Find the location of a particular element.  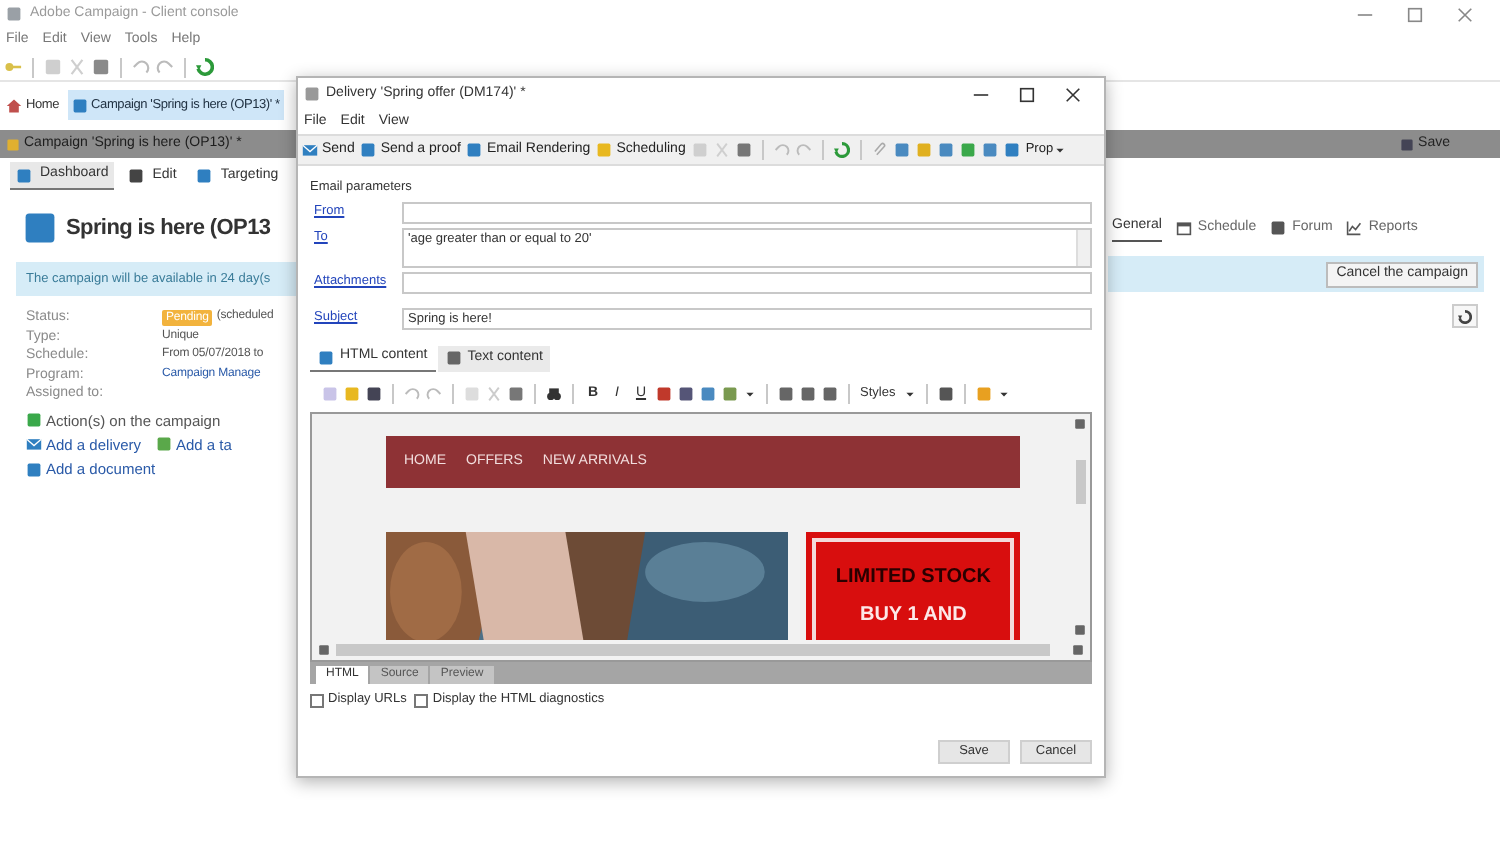

maximize-icon is located at coordinates (1027, 94).